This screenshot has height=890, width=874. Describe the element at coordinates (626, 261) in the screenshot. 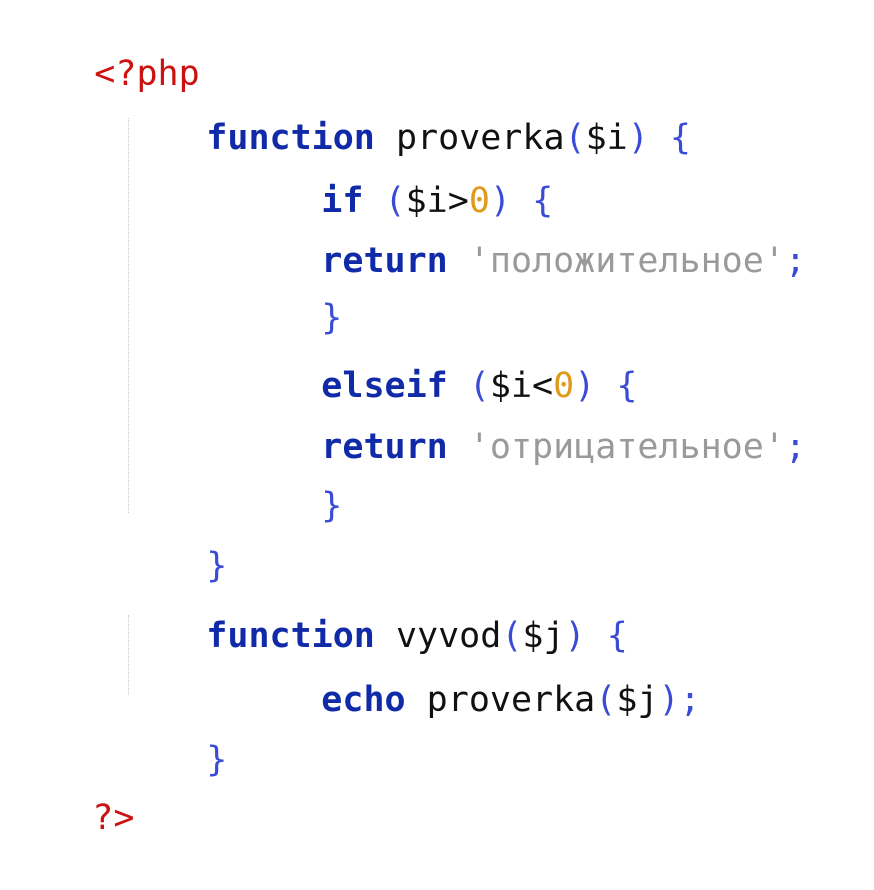

I see `string-literal: 'положительное'` at that location.